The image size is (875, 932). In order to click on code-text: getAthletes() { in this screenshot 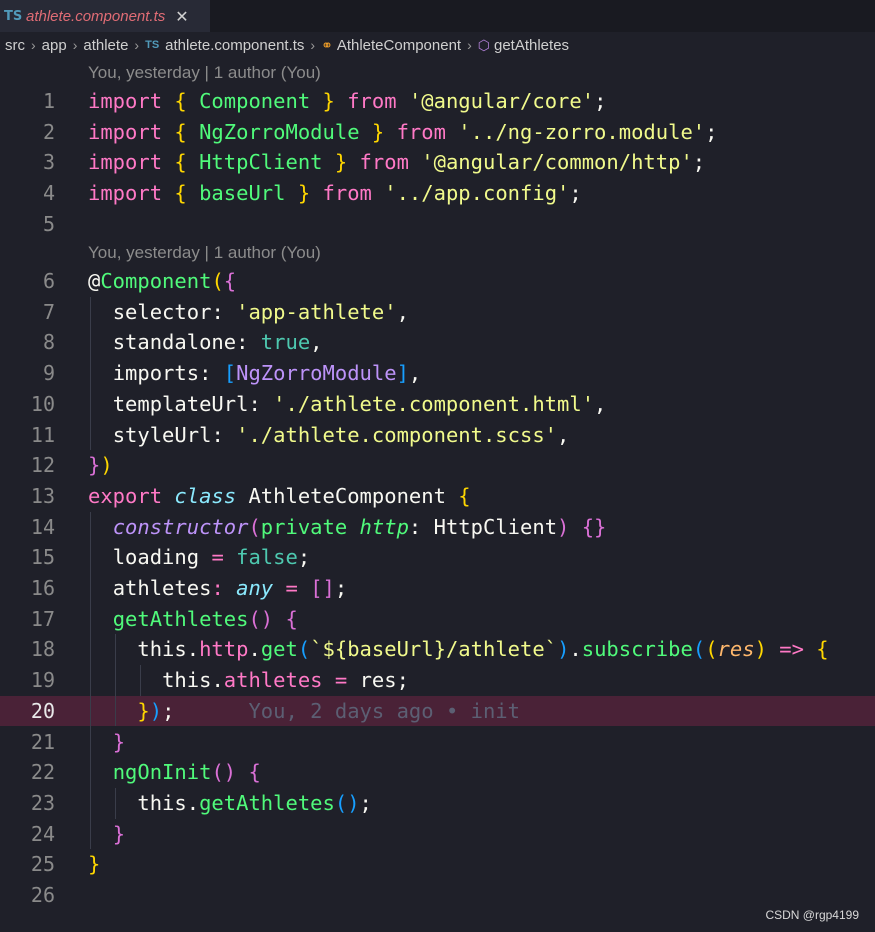, I will do `click(205, 618)`.